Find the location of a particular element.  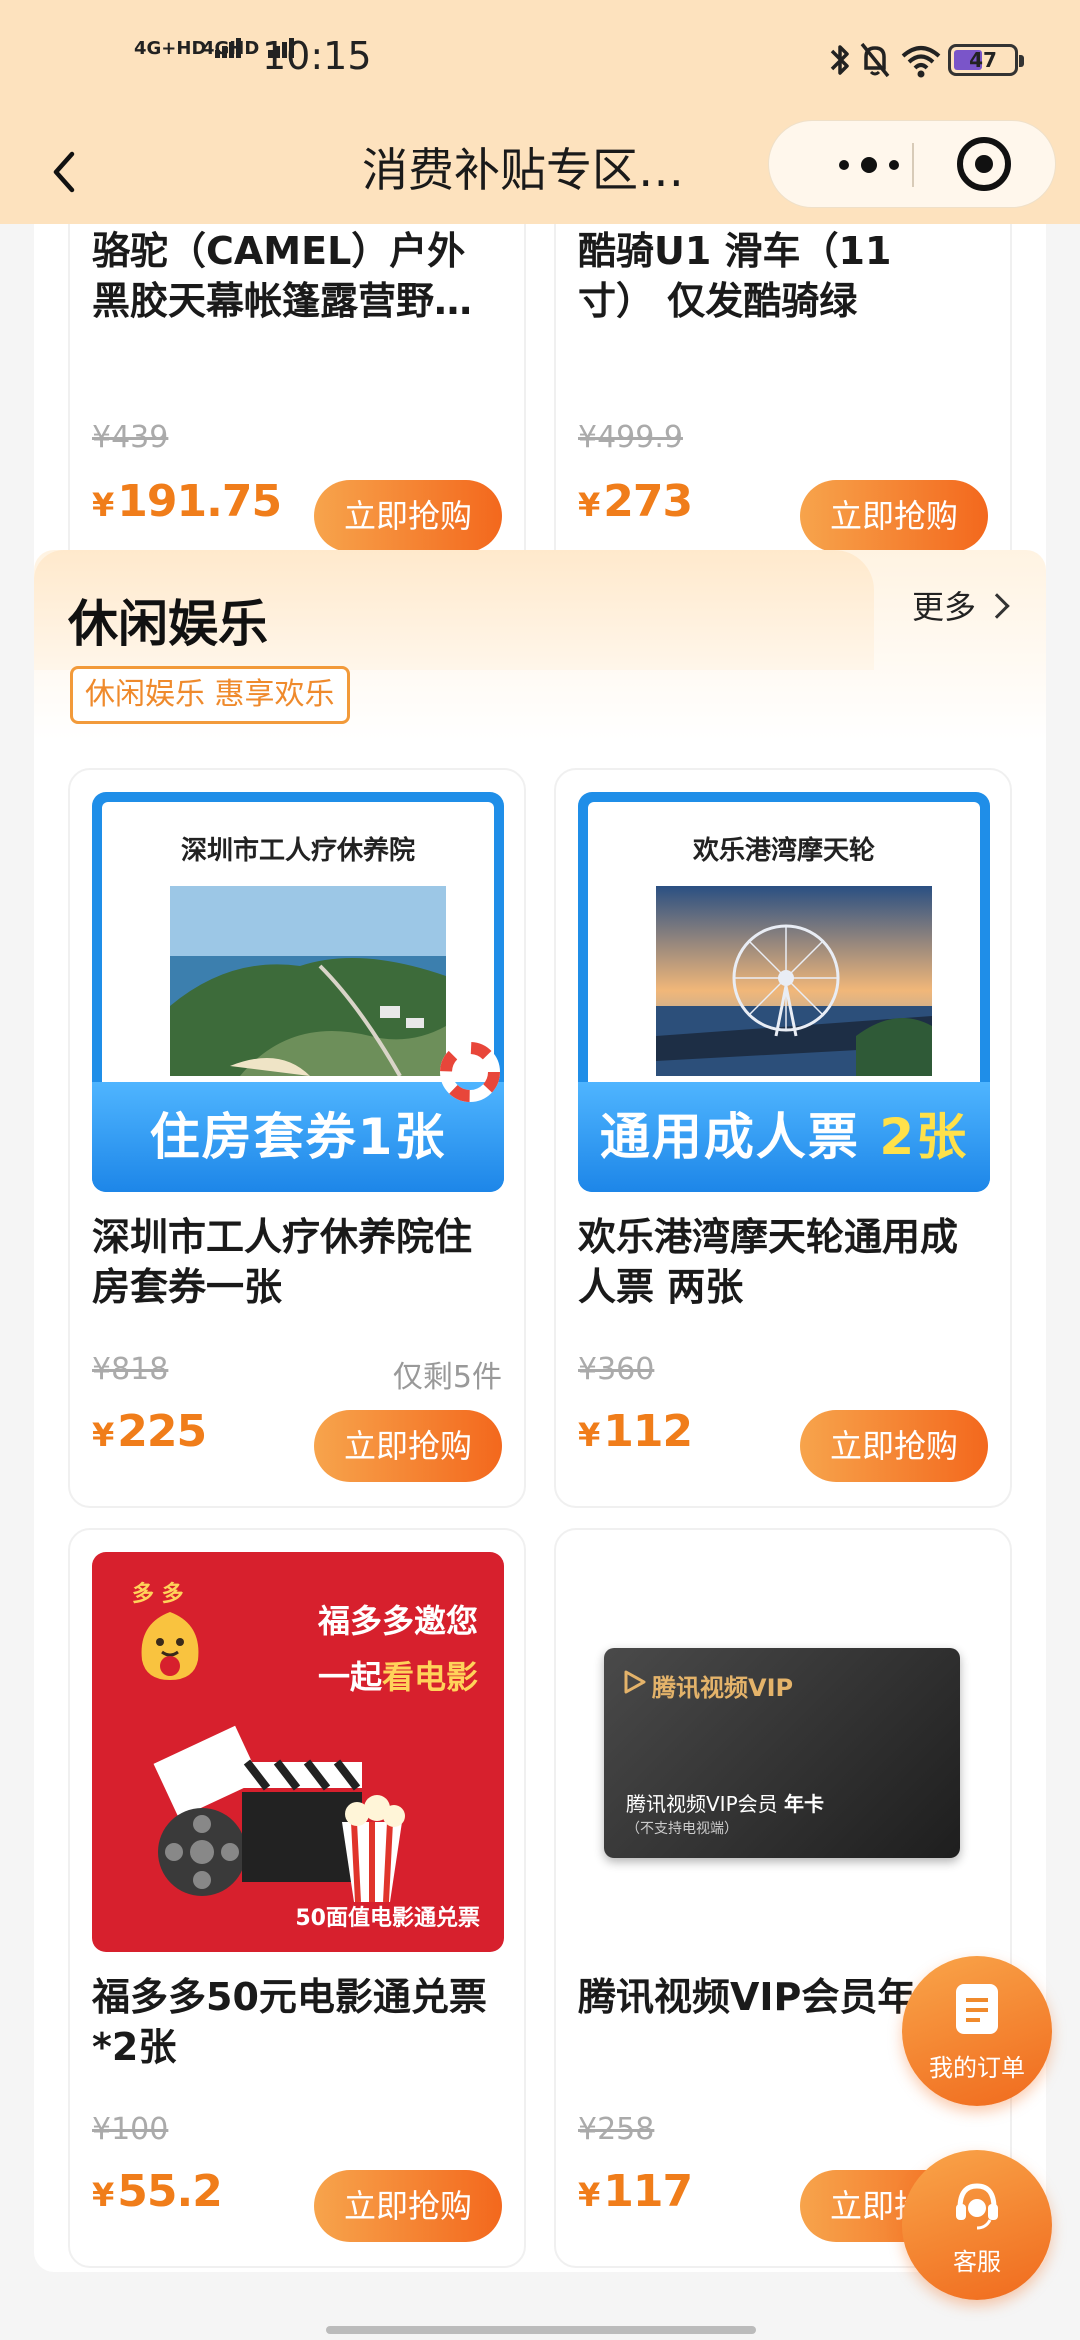

back-arrow-icon is located at coordinates (70, 172).